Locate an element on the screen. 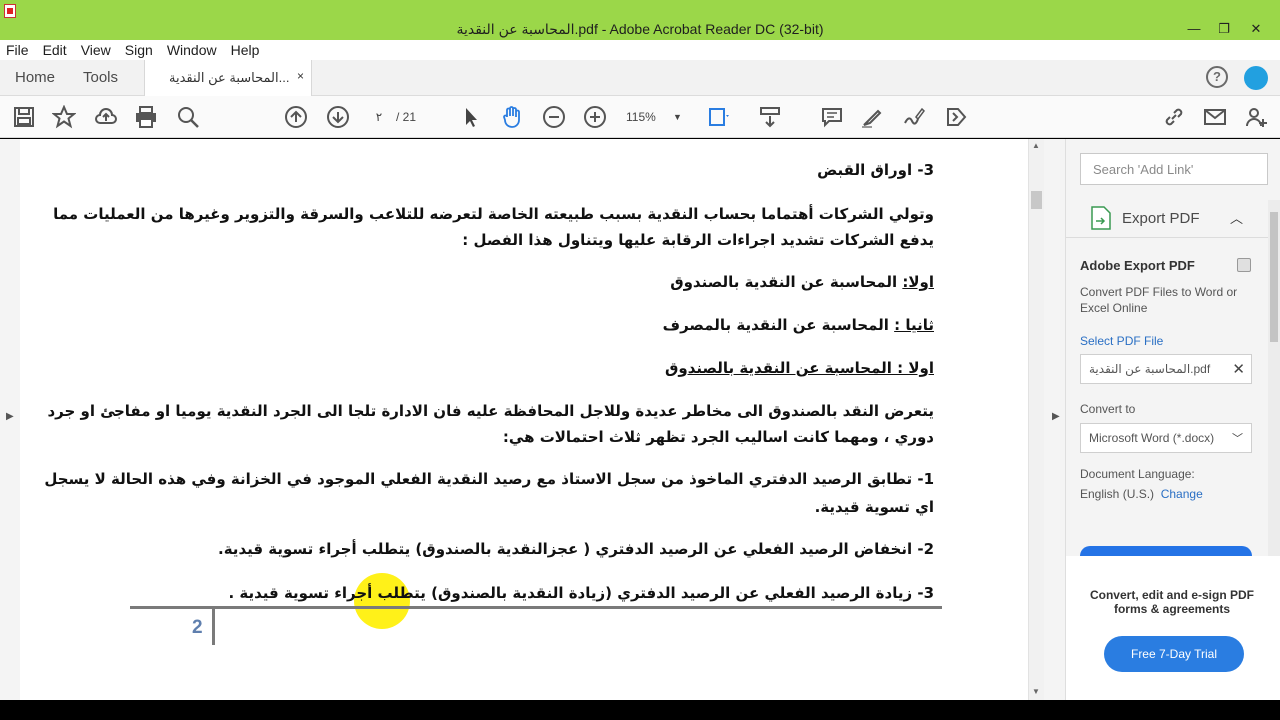 The height and width of the screenshot is (720, 1280). left-panel-toggle: ▶ is located at coordinates (10, 419).